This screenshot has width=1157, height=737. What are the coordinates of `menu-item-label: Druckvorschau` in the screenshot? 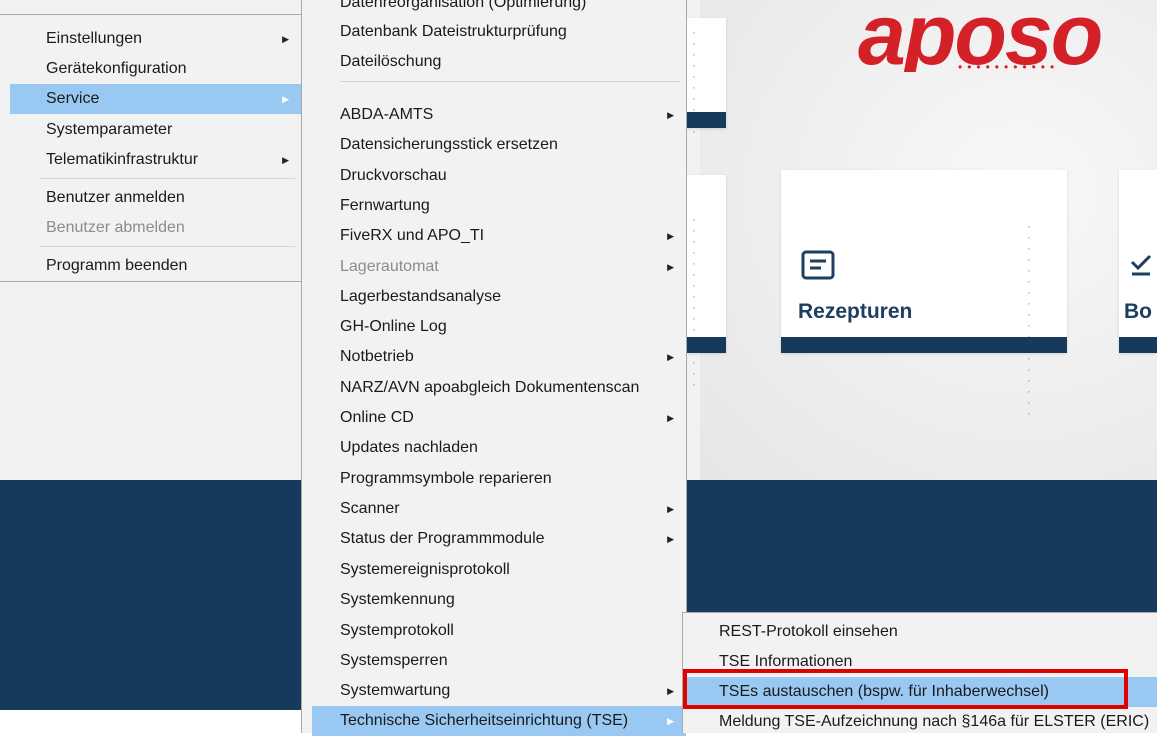 It's located at (393, 175).